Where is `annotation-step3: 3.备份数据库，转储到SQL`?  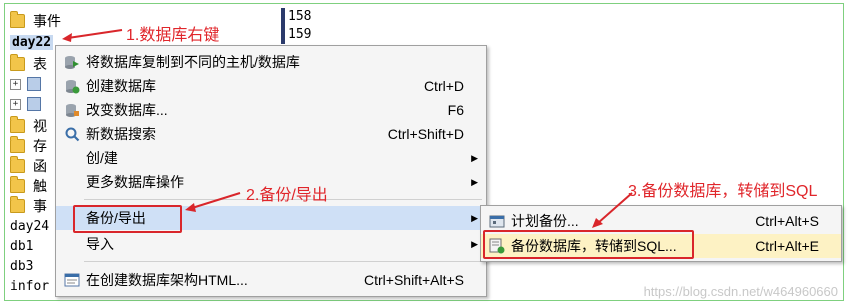
annotation-step3: 3.备份数据库，转储到SQL is located at coordinates (723, 191).